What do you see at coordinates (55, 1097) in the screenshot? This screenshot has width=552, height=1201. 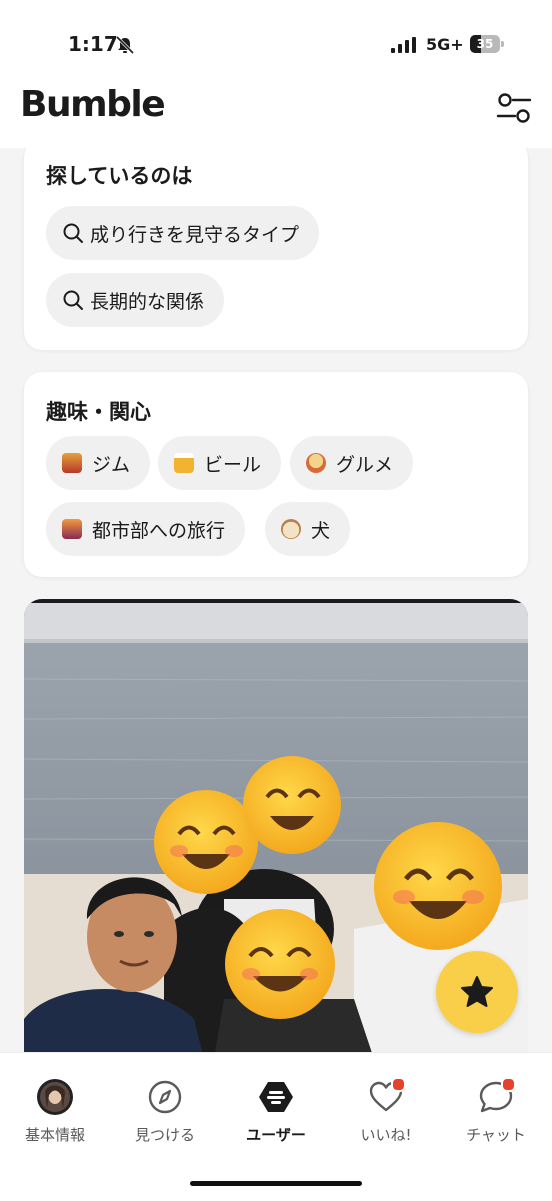 I see `avatar` at bounding box center [55, 1097].